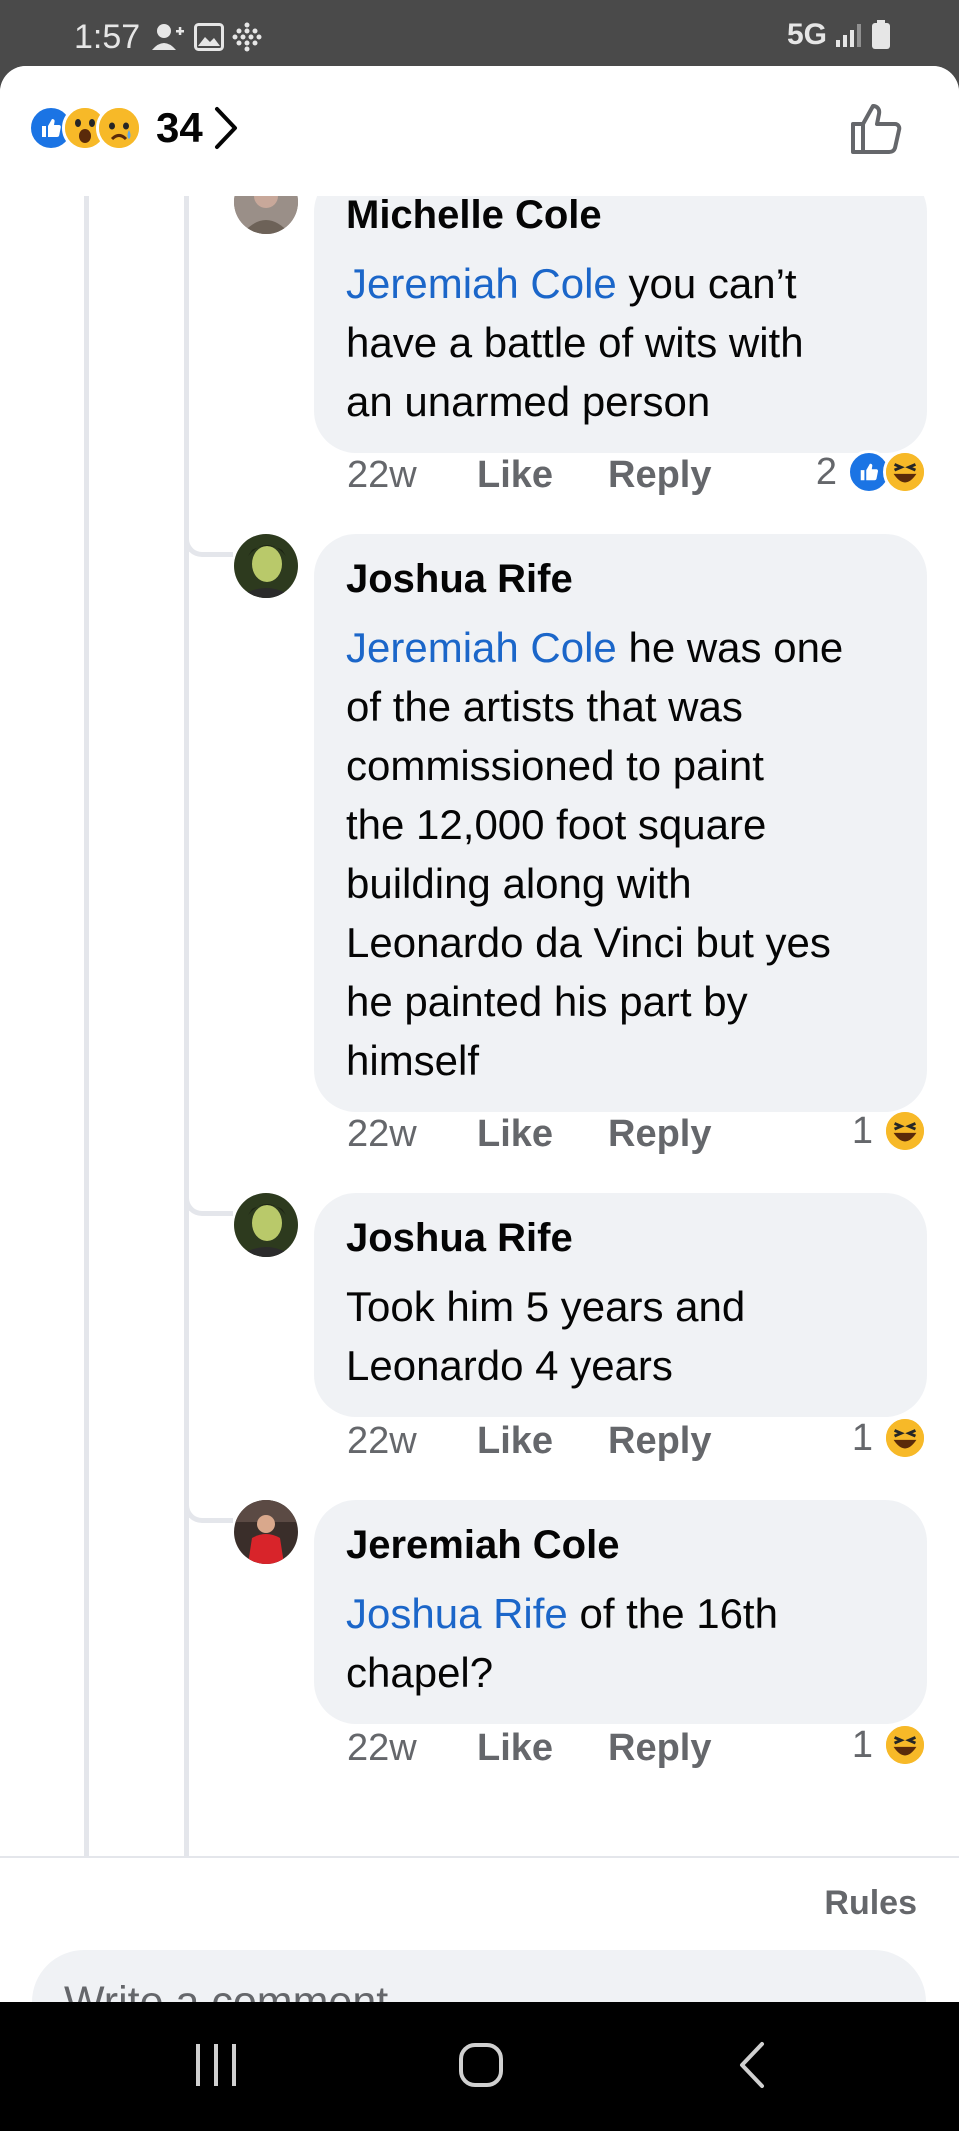 Image resolution: width=959 pixels, height=2131 pixels. Describe the element at coordinates (186, 1026) in the screenshot. I see `thread-line-inner` at that location.